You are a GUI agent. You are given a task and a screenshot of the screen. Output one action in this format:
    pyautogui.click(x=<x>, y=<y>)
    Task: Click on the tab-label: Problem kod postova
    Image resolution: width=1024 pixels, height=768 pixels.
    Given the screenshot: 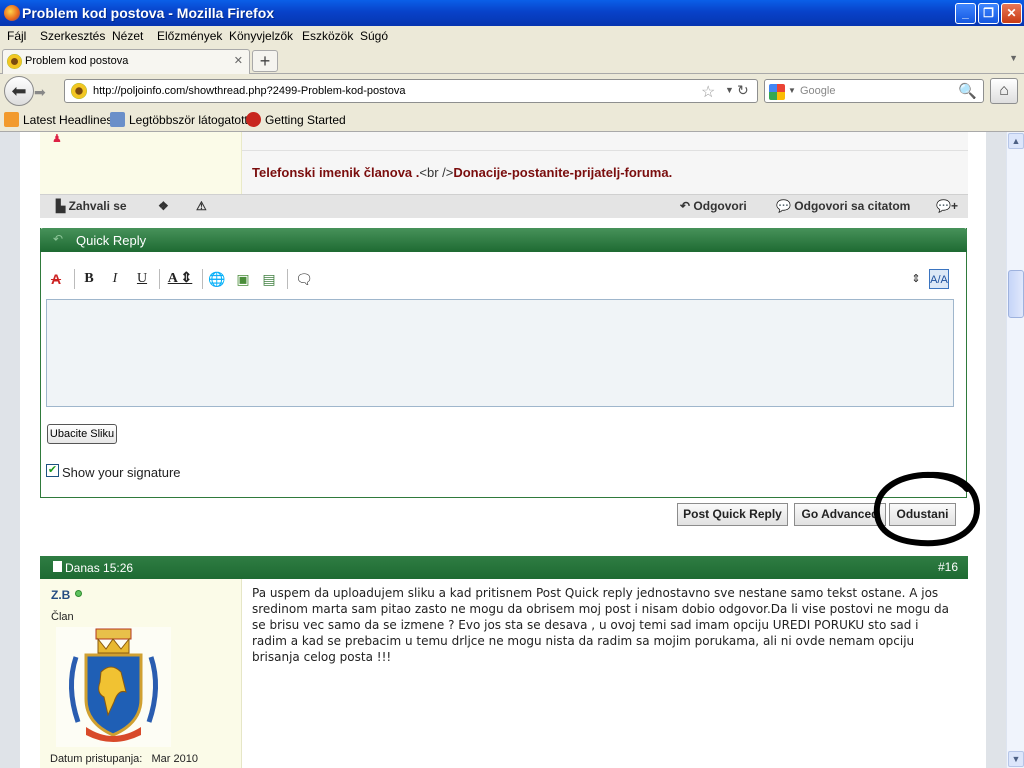 What is the action you would take?
    pyautogui.click(x=77, y=61)
    